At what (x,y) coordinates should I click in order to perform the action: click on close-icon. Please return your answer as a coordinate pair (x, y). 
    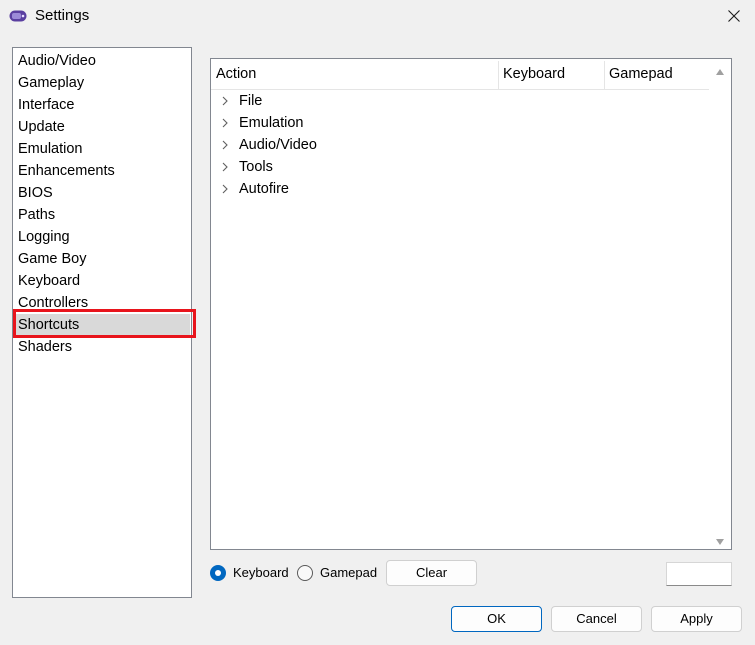
    Looking at the image, I should click on (733, 16).